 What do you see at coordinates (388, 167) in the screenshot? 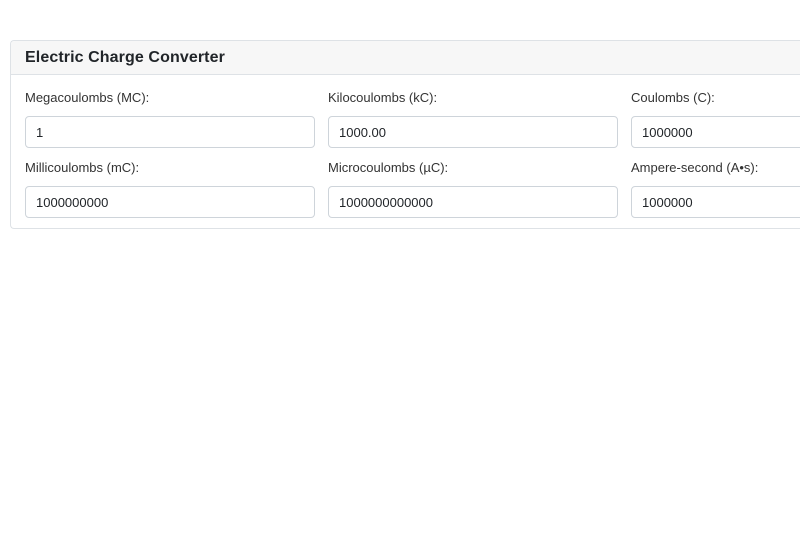
I see `microcoulombs-label: Microcoulombs (µC):` at bounding box center [388, 167].